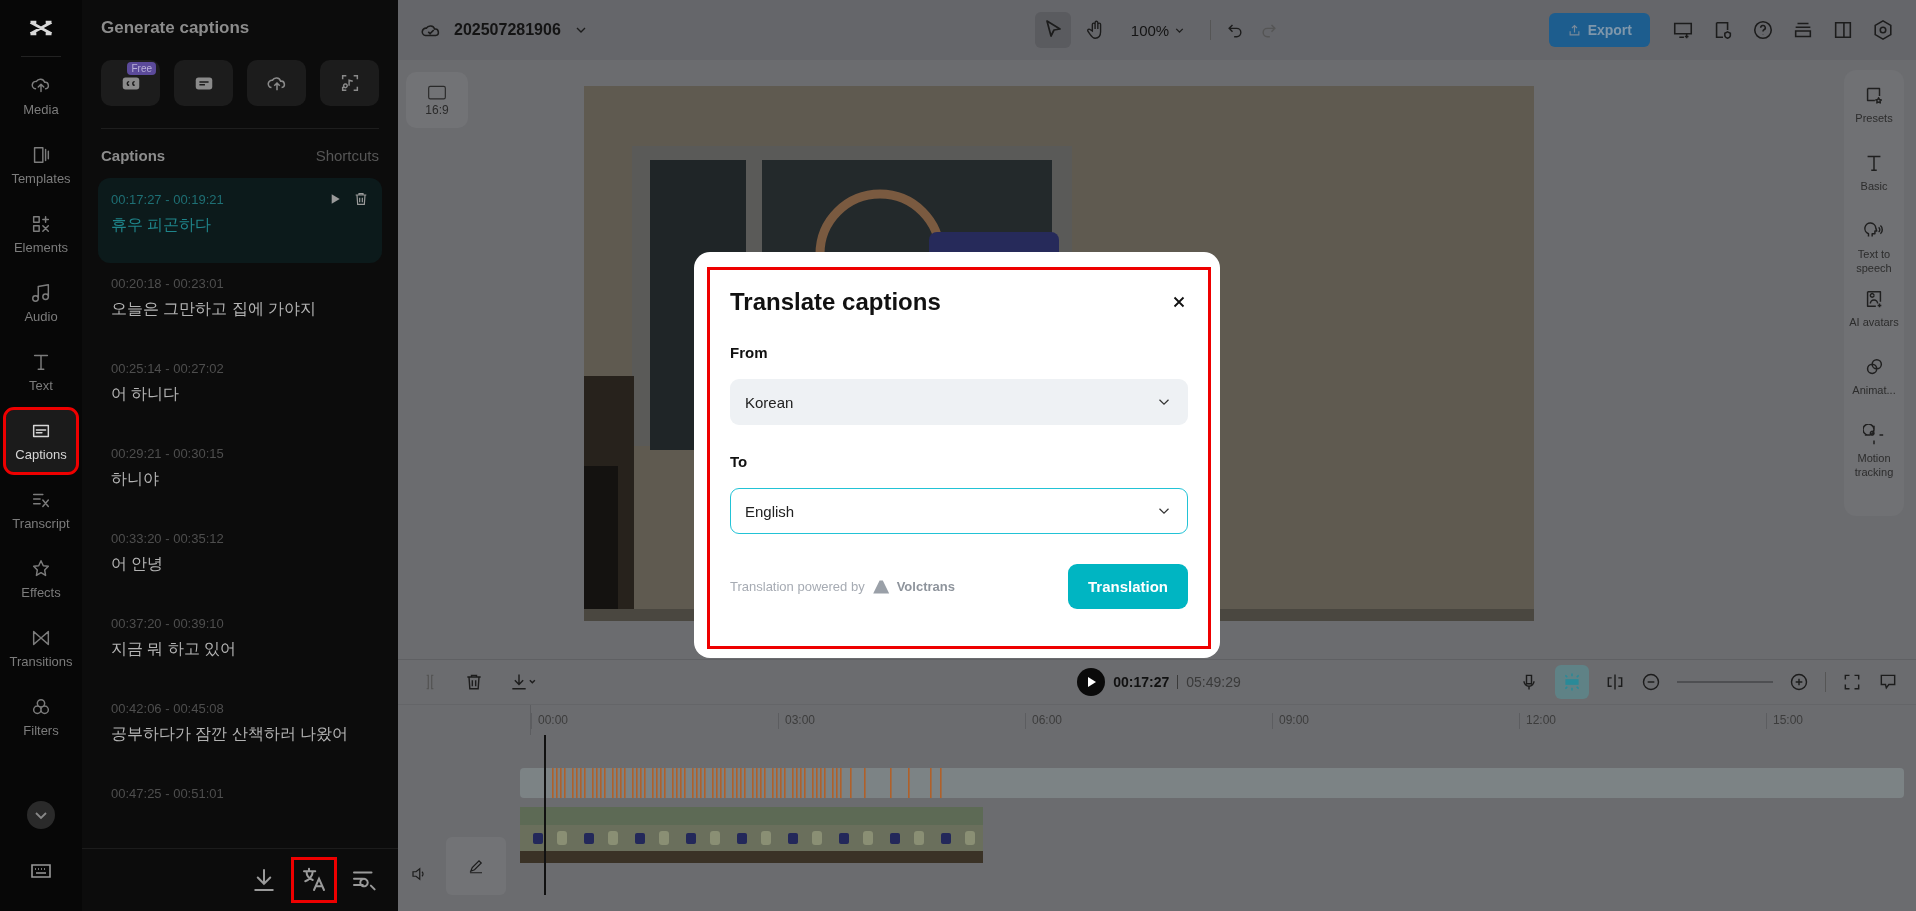 The image size is (1916, 911). What do you see at coordinates (214, 309) in the screenshot?
I see `caption-text: 오늘은 그만하고 집에 가야지` at bounding box center [214, 309].